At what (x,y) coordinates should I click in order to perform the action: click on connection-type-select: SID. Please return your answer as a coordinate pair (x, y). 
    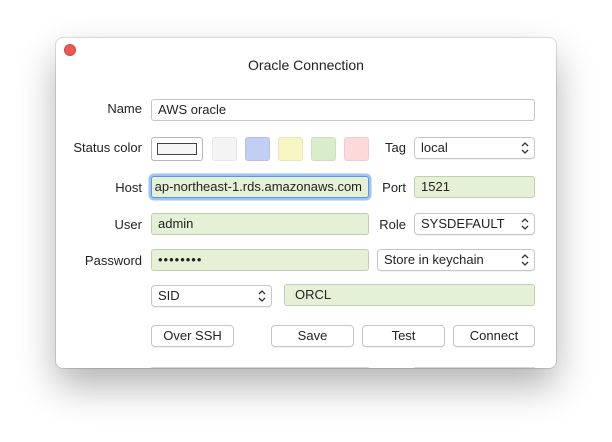
    Looking at the image, I should click on (211, 296).